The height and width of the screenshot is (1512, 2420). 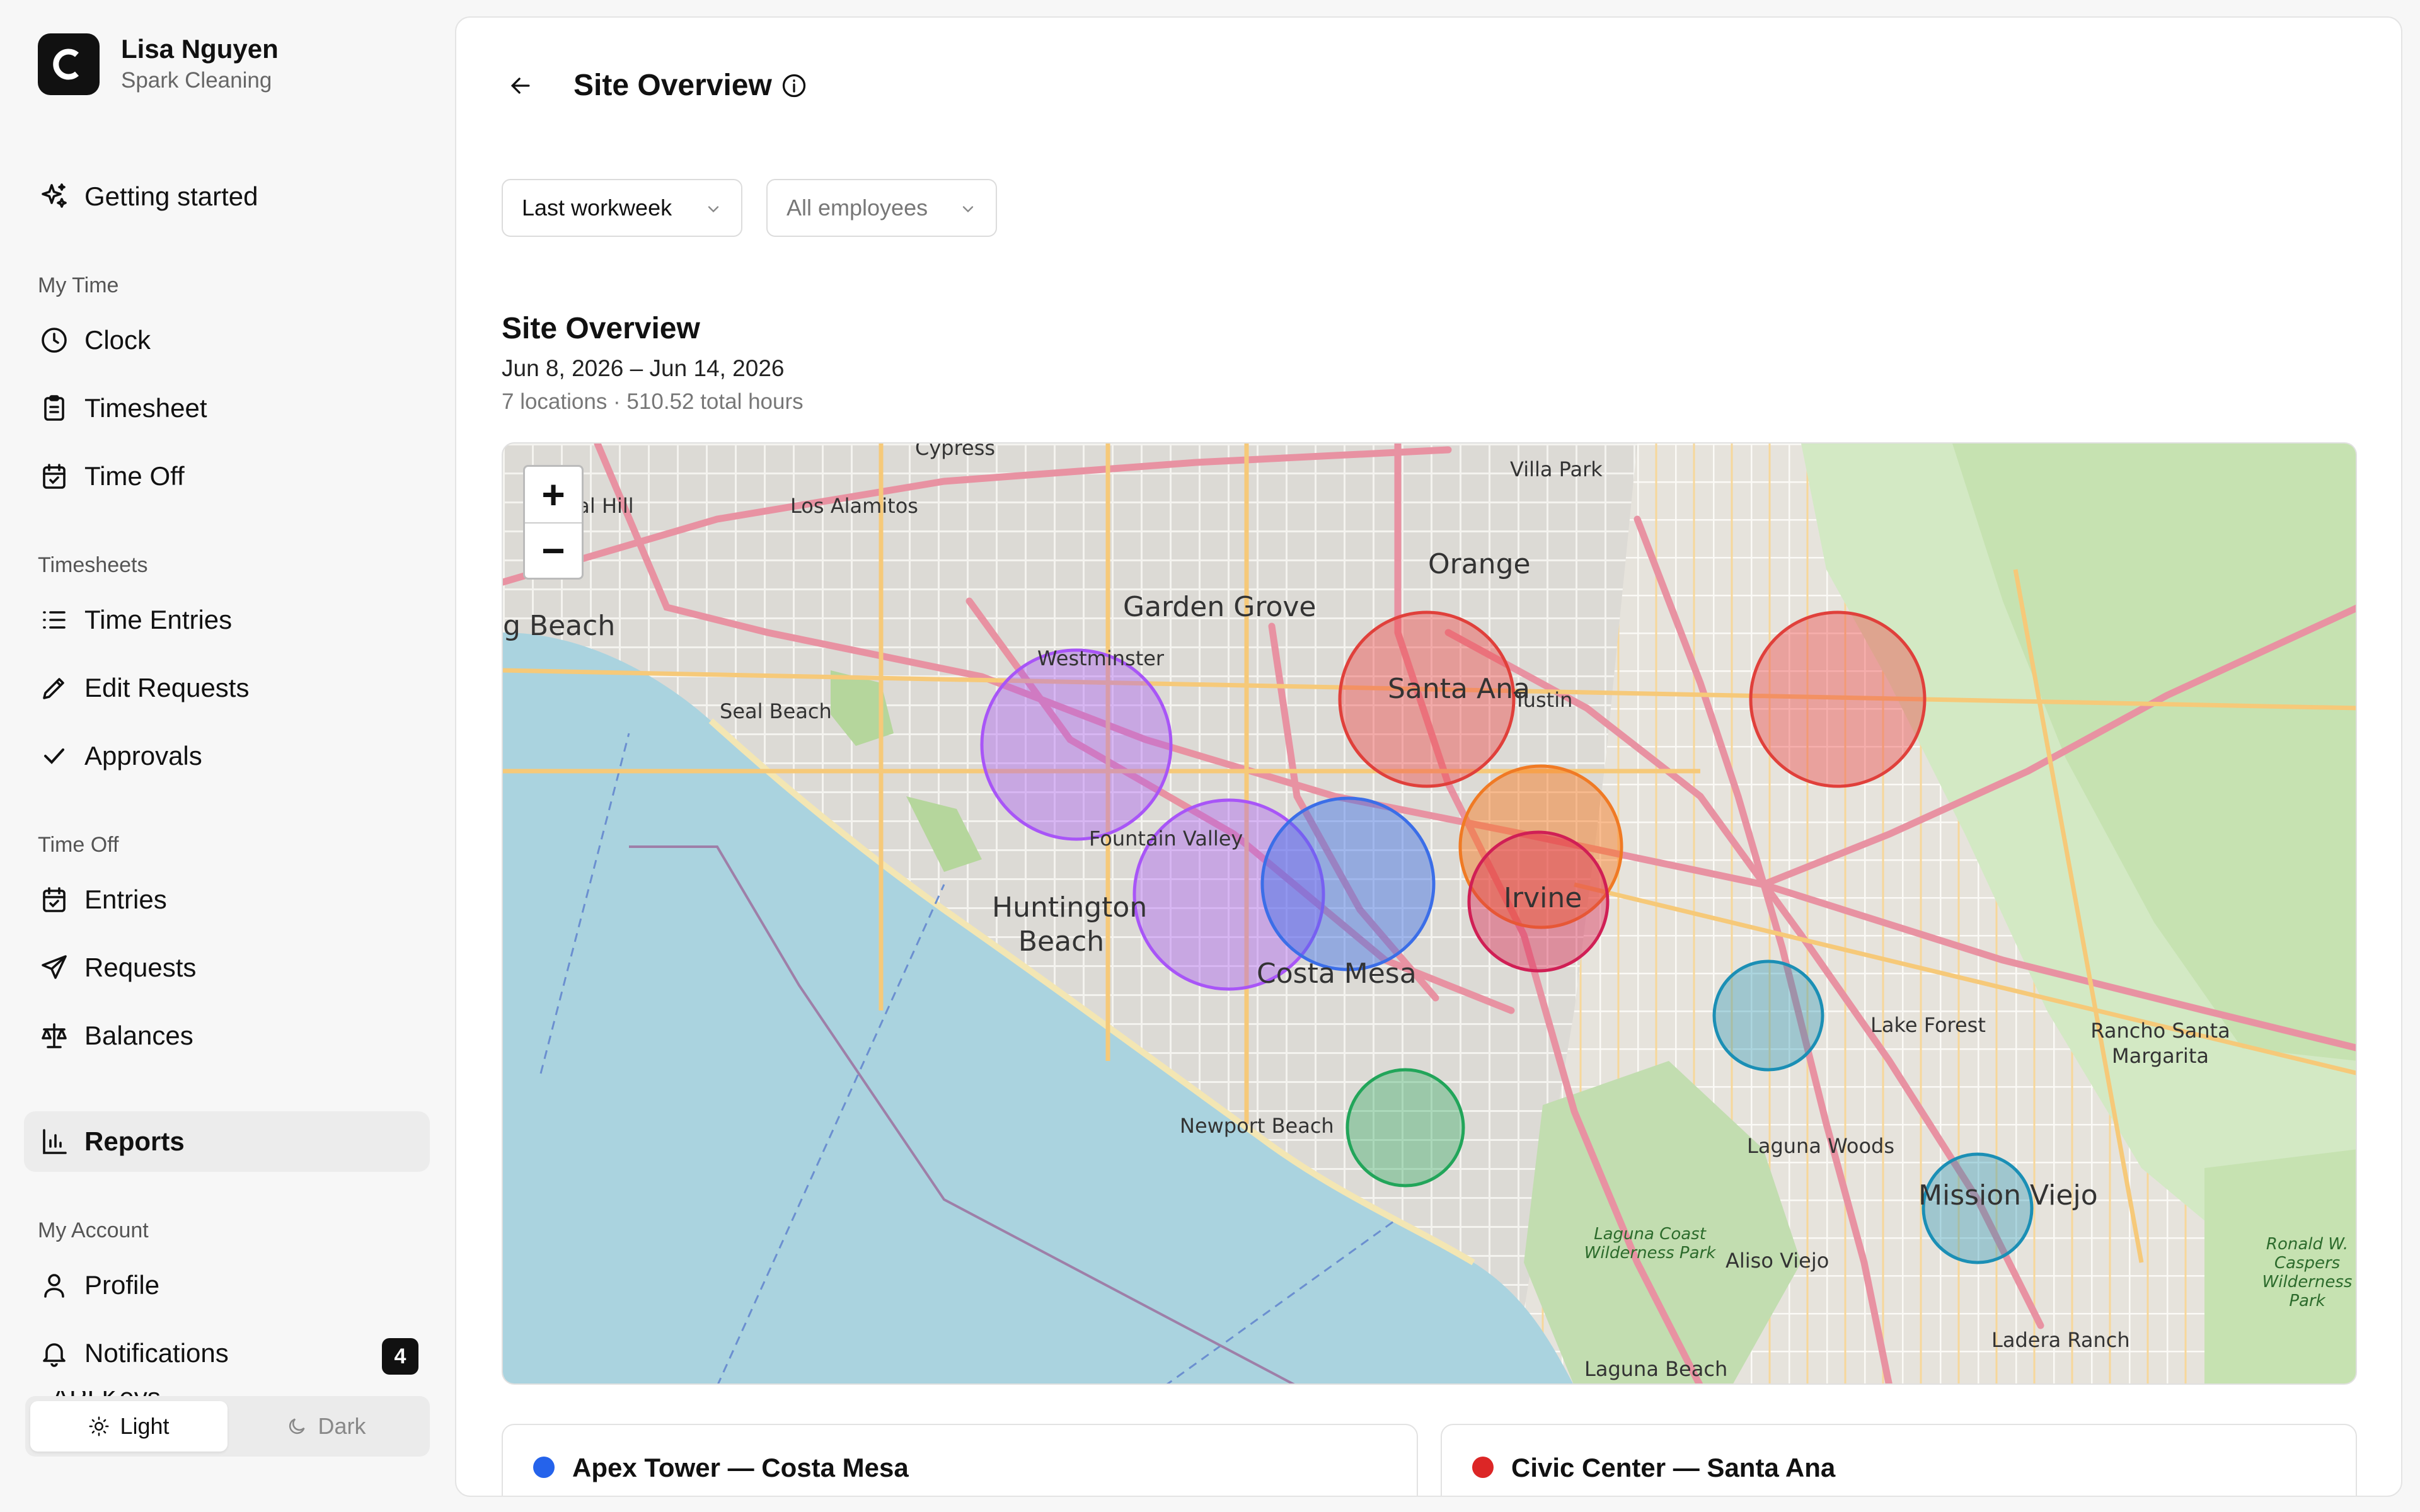 What do you see at coordinates (597, 207) in the screenshot?
I see `period-select-value: Last workweek` at bounding box center [597, 207].